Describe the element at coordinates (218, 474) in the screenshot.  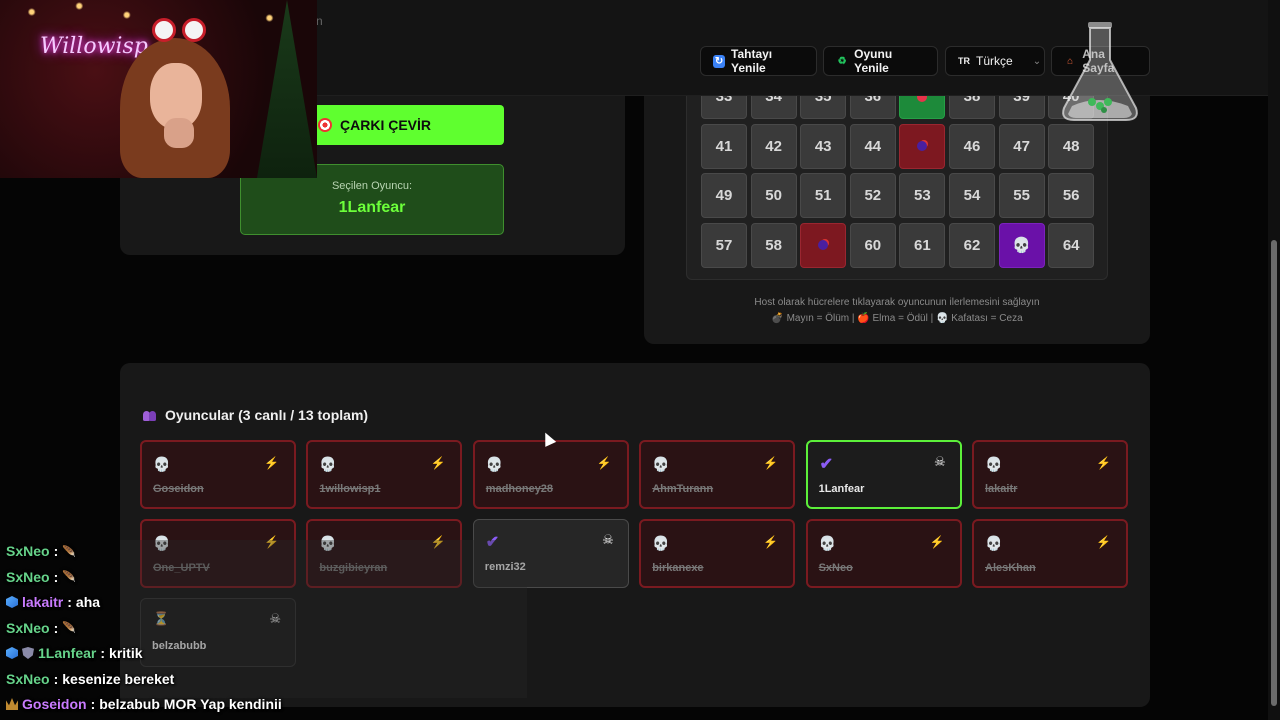
I see `player-card: 💀 ⚡ Goseidon` at that location.